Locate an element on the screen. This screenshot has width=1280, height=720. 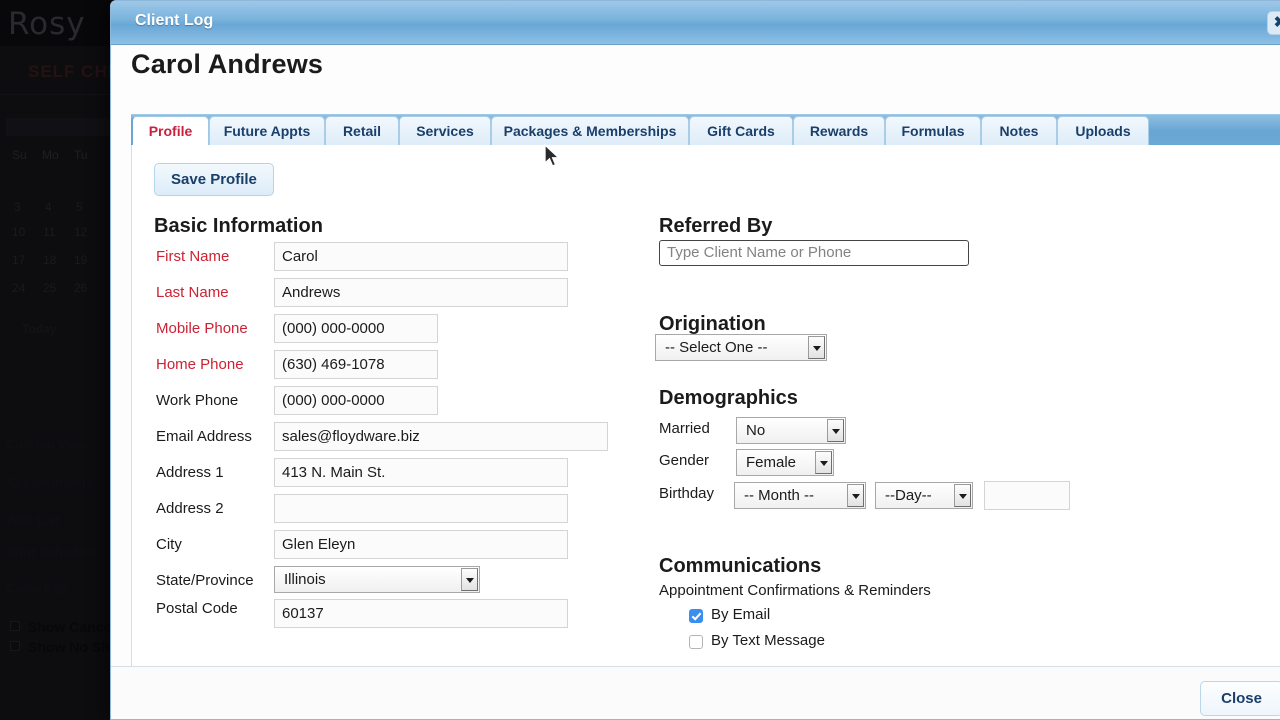
gender-value: Female is located at coordinates (771, 462).